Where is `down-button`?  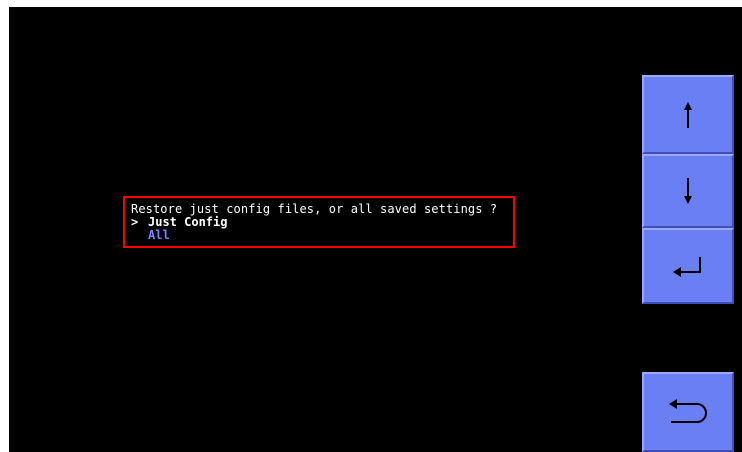 down-button is located at coordinates (688, 191).